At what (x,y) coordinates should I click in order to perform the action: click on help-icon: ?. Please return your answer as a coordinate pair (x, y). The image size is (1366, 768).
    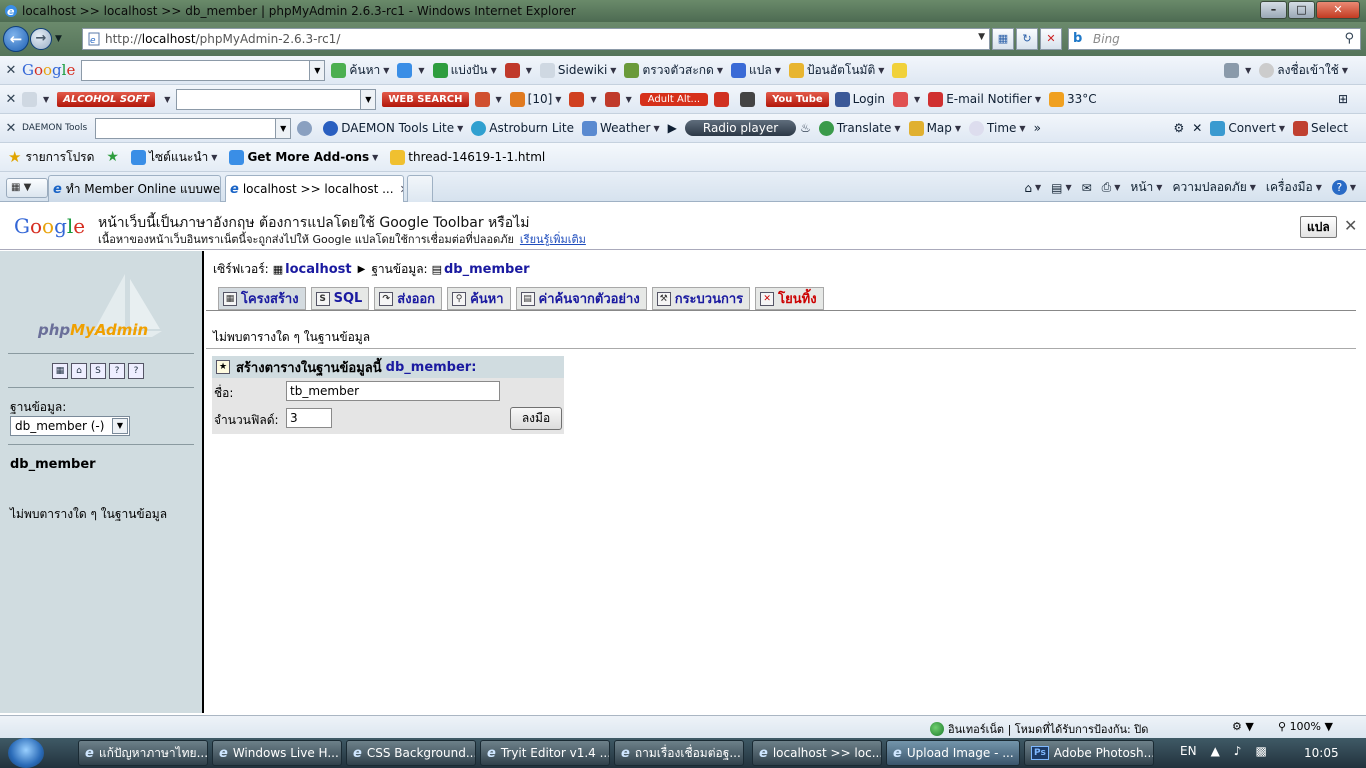
    Looking at the image, I should click on (136, 371).